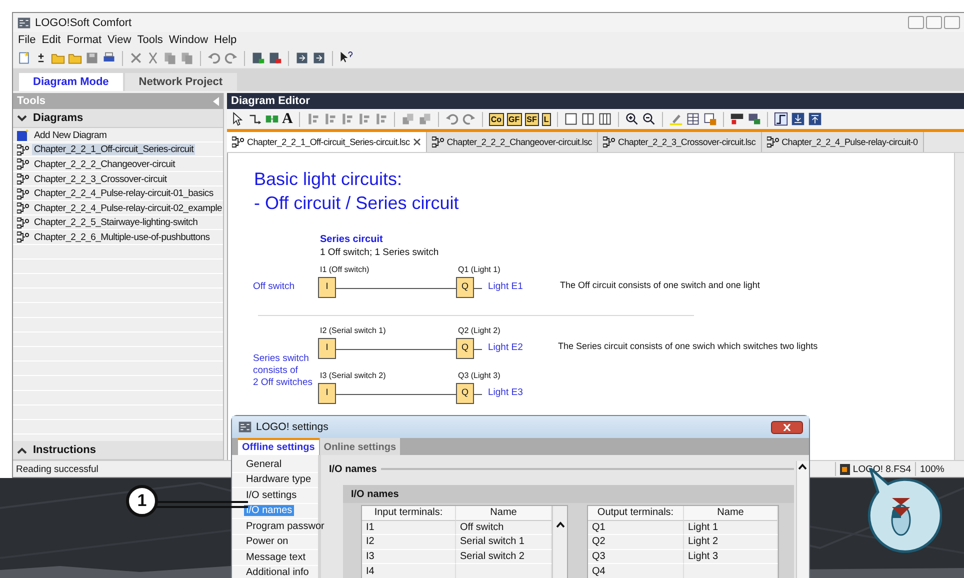 The height and width of the screenshot is (578, 964). I want to click on menu-item: File, so click(27, 40).